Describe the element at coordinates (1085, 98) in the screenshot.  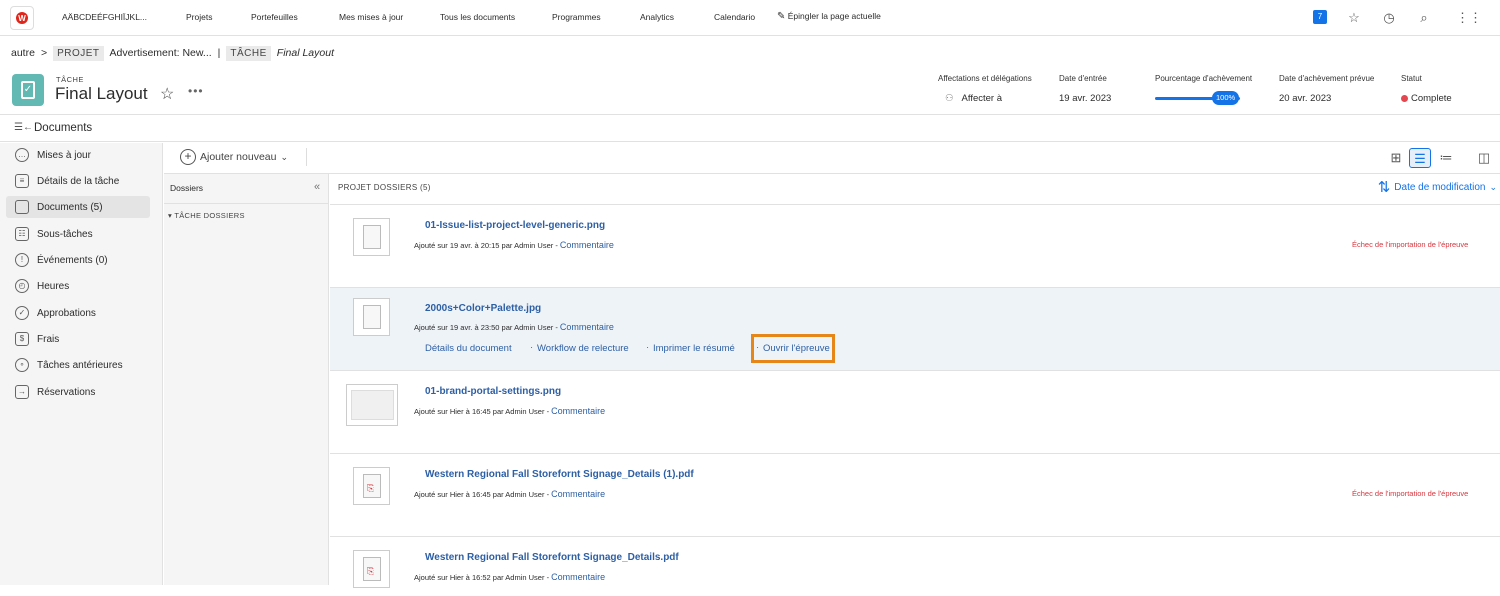
I see `entry-date-value: 19 avr. 2023` at that location.